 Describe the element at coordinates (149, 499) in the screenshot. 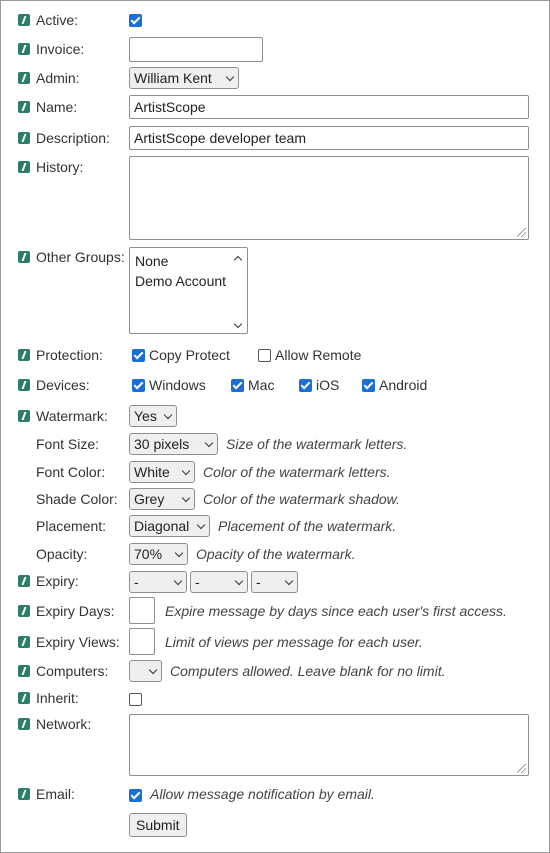

I see `shade-color-select-value: Grey` at that location.